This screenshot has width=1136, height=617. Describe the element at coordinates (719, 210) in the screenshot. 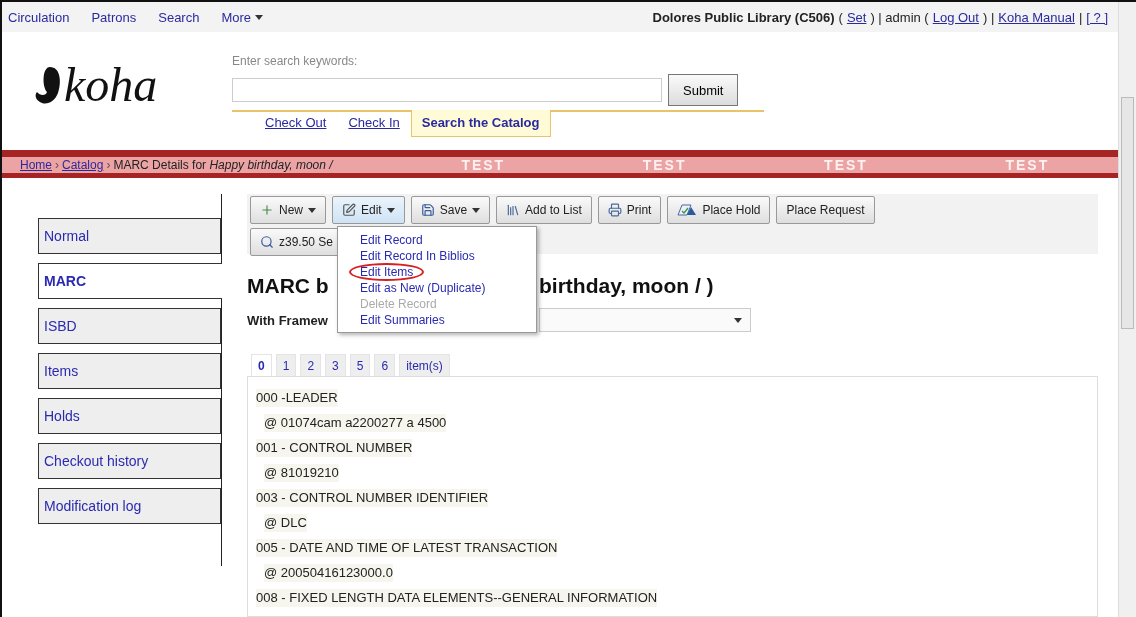

I see `toolbar-button: Place Hold` at that location.